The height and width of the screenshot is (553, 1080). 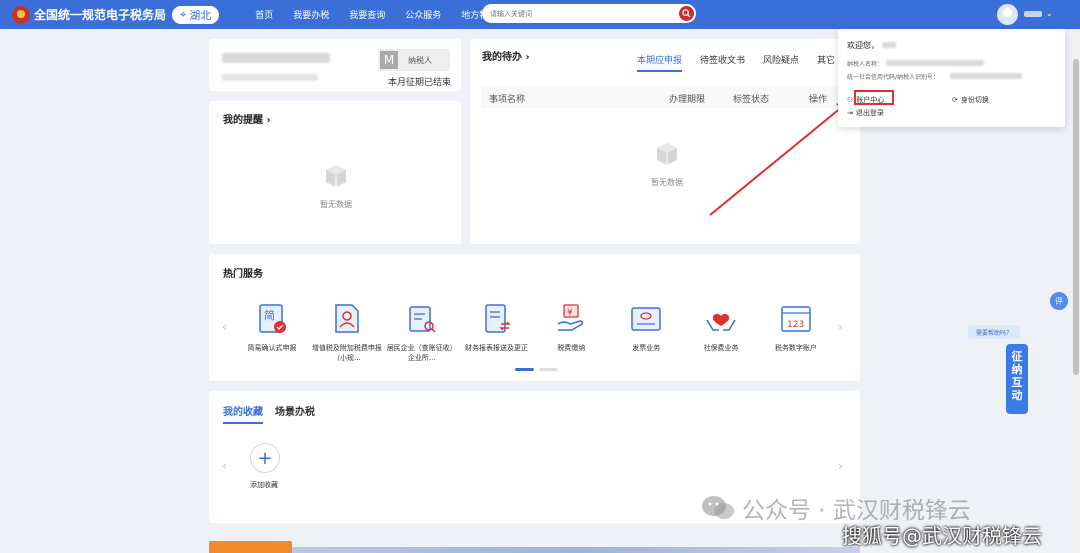 I want to click on service-financial-report: 财务报表报送及更正, so click(x=497, y=332).